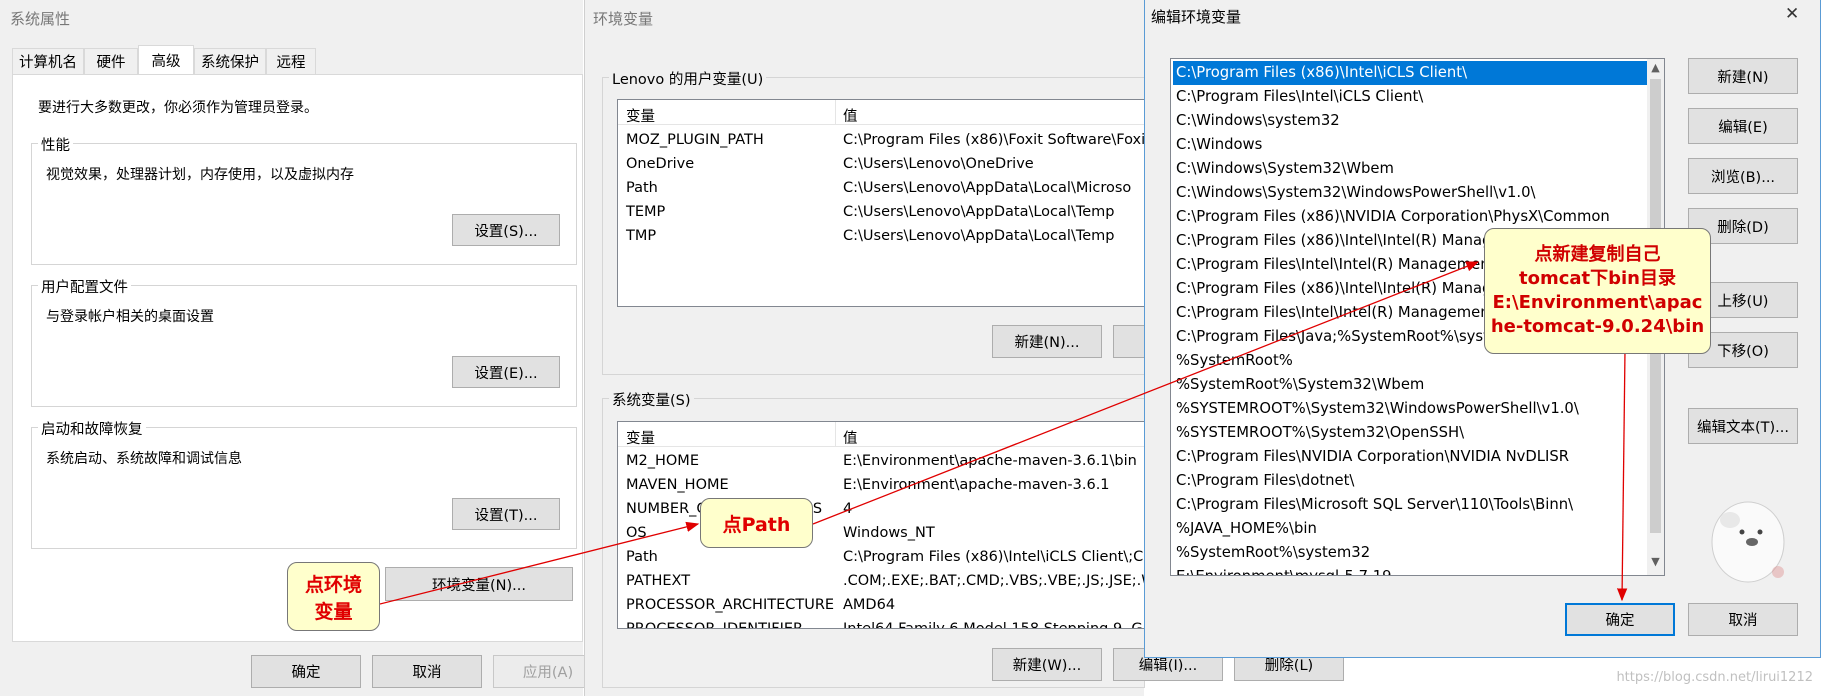  I want to click on path-entry: %SystemRoot%\system32, so click(1411, 553).